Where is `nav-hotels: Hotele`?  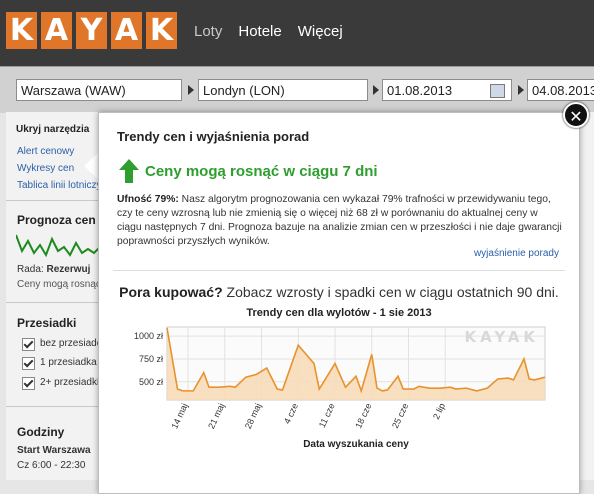
nav-hotels: Hotele is located at coordinates (259, 31).